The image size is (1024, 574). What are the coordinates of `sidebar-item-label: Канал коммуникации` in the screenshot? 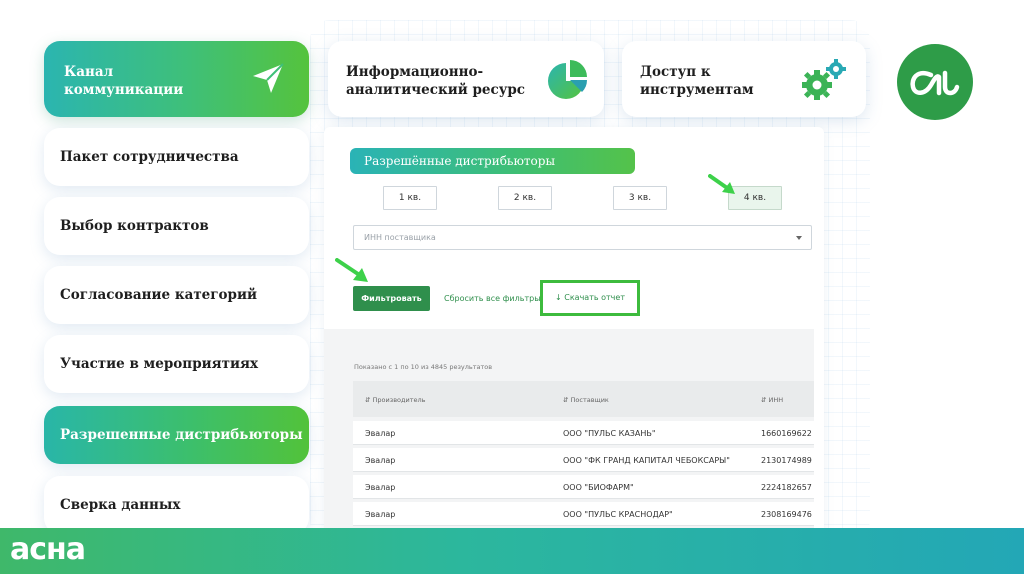 It's located at (124, 81).